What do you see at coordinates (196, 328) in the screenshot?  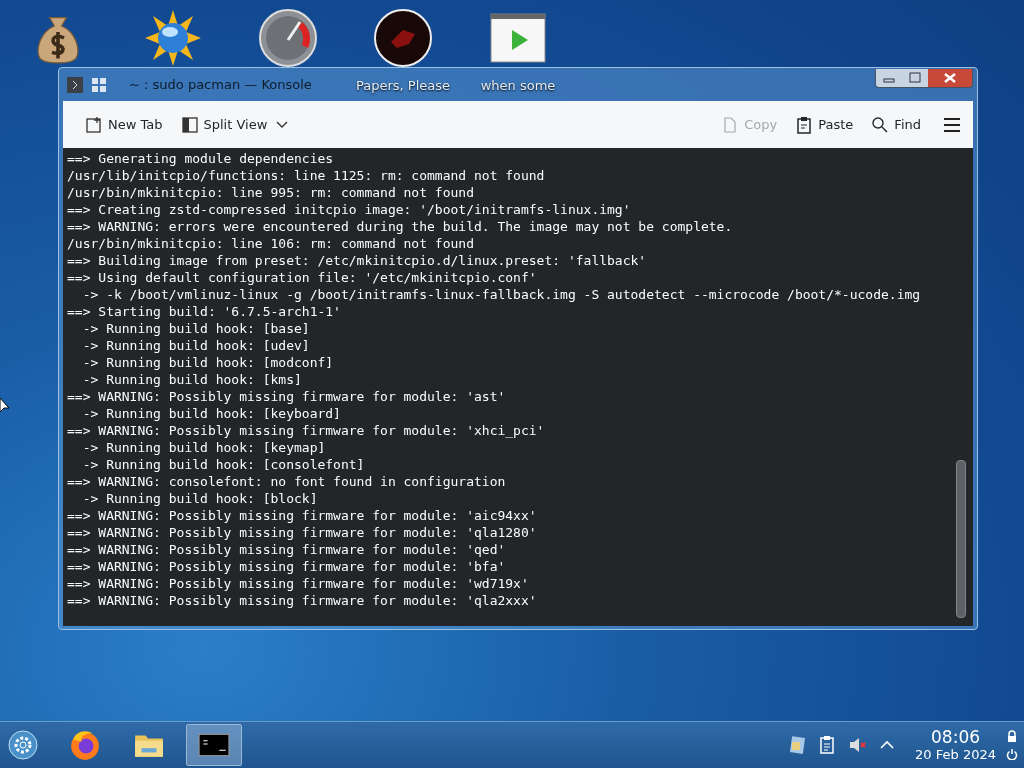 I see `terminal-line: -> Running build hook: [base]` at bounding box center [196, 328].